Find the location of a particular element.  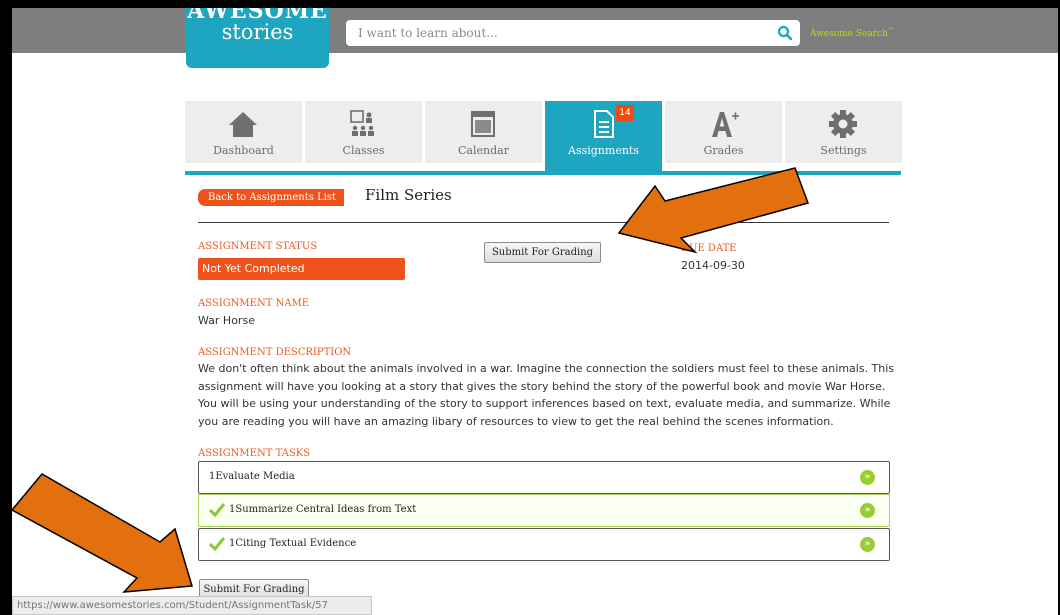

grade-a-plus-icon is located at coordinates (725, 124).